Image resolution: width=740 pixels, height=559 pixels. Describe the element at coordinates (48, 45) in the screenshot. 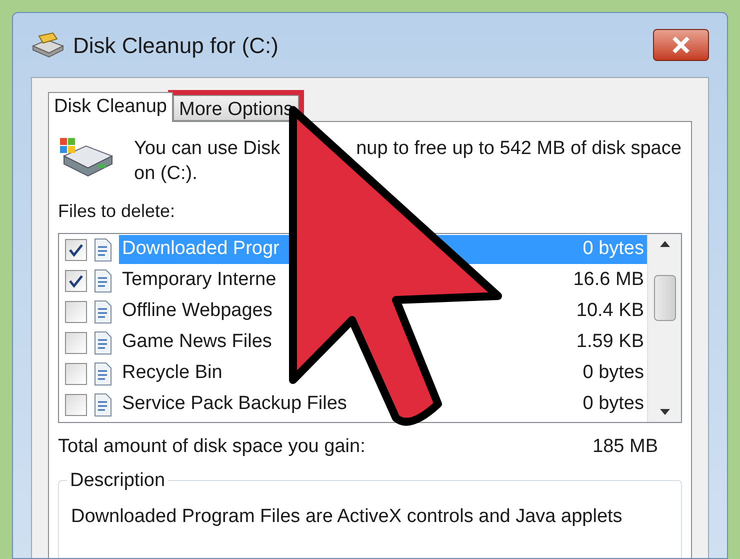

I see `disk-cleanup-icon` at that location.